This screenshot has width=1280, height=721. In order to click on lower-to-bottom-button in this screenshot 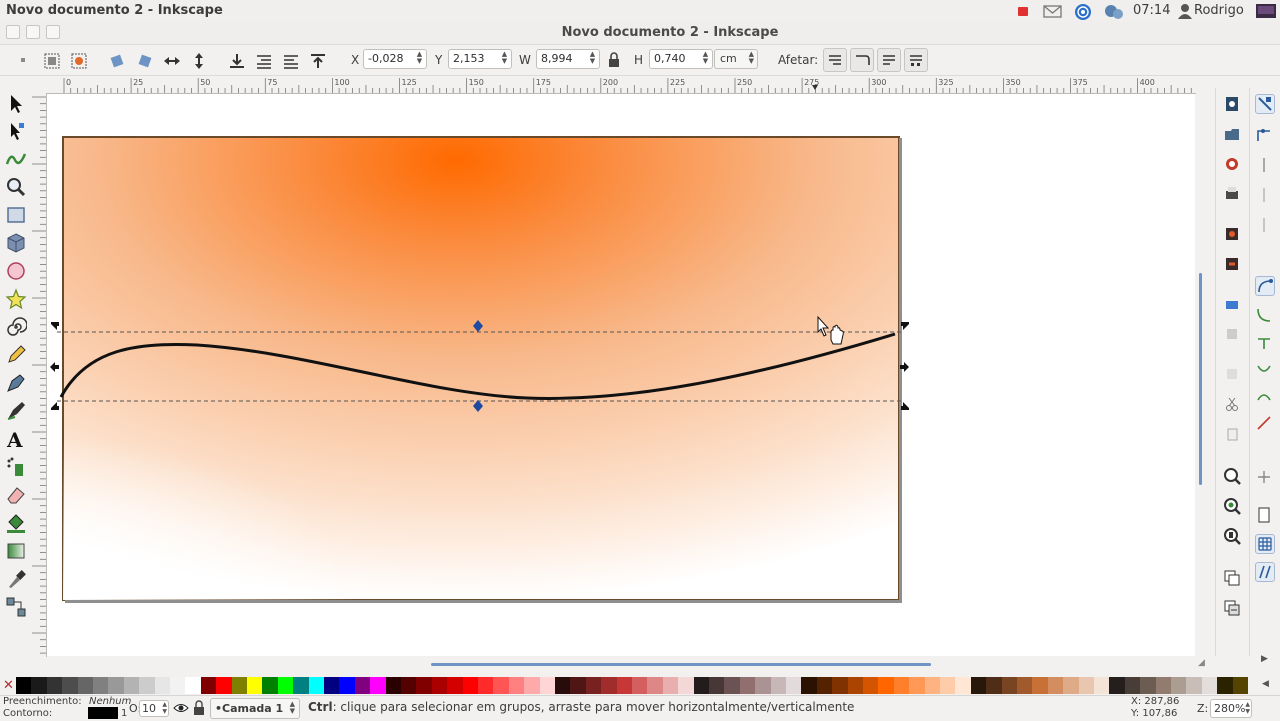, I will do `click(236, 60)`.